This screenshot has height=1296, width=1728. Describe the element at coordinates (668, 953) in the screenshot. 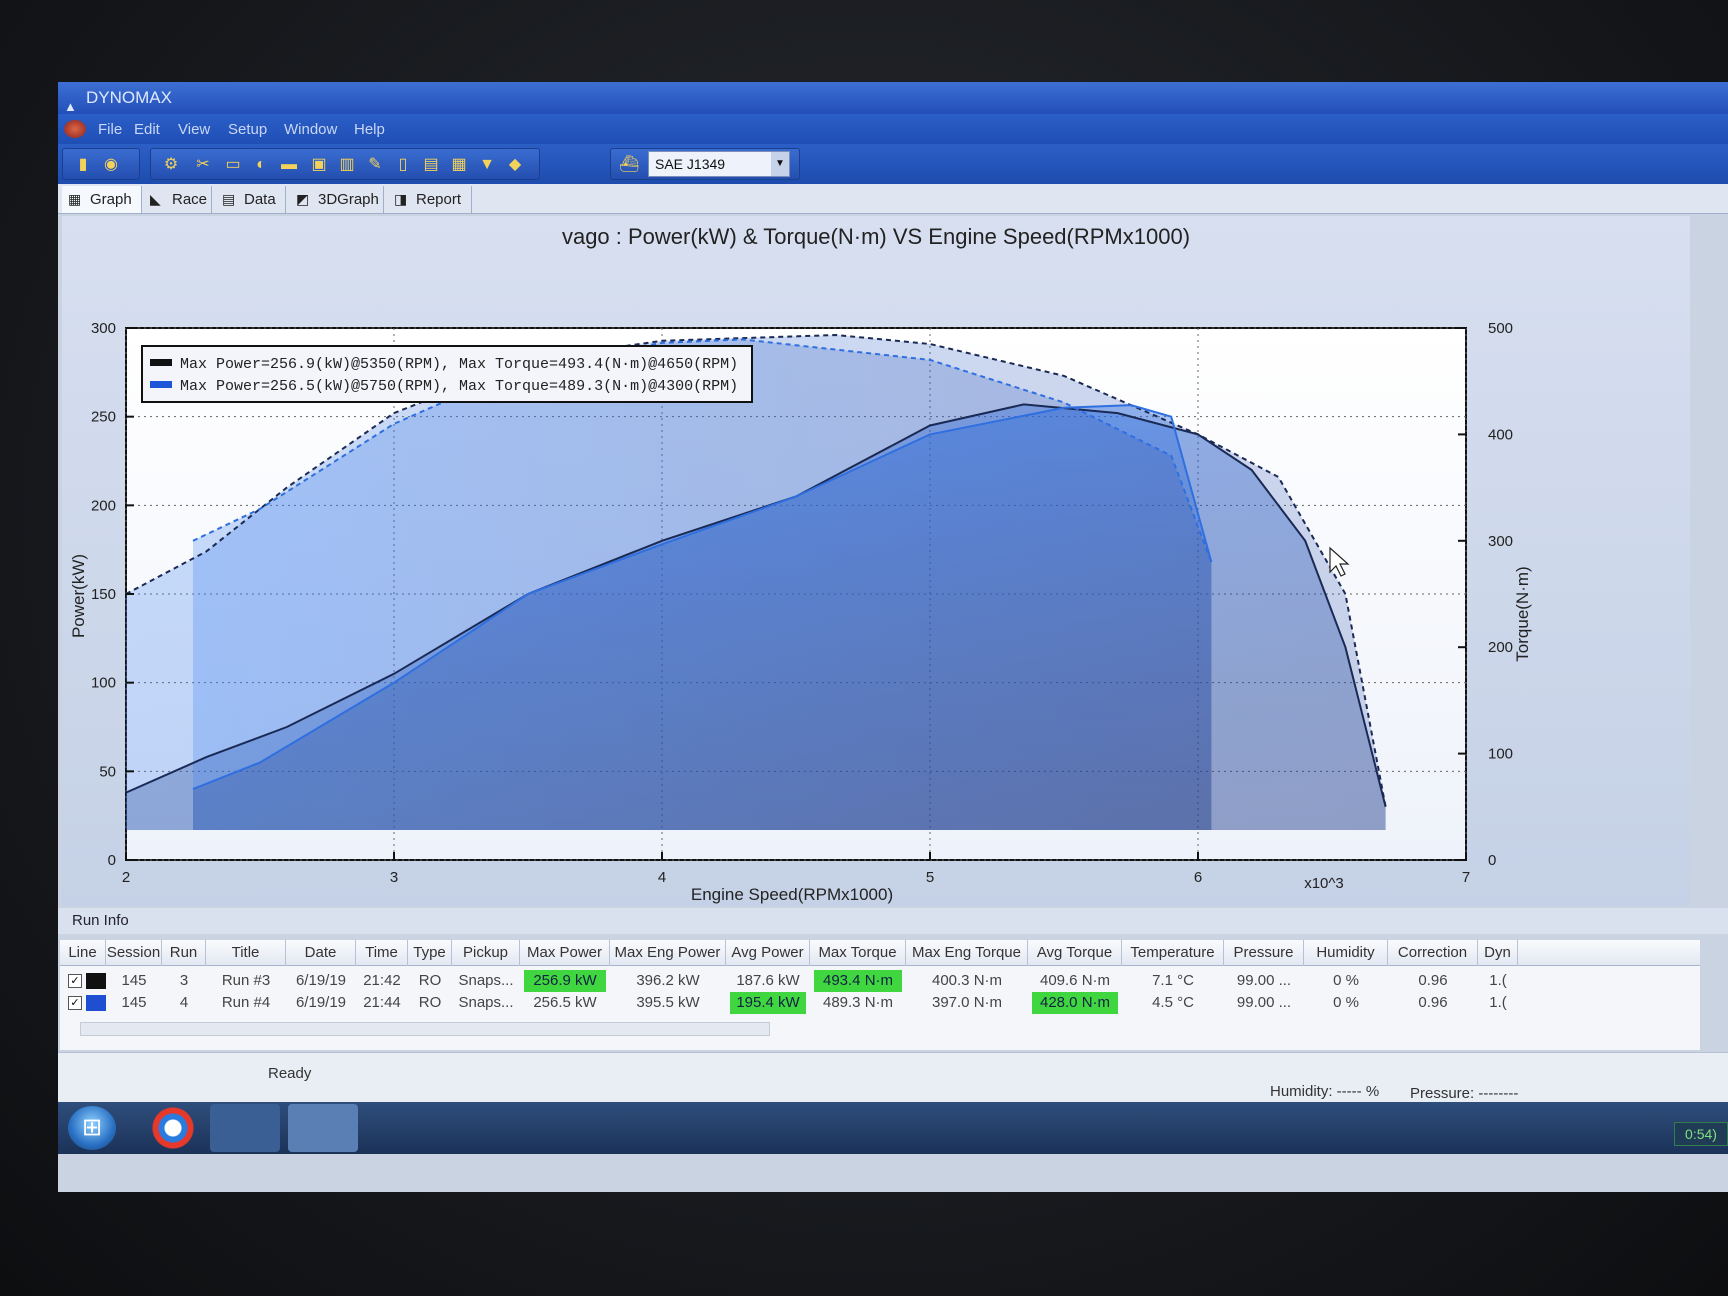

I see `column-header: Max Eng Power` at that location.